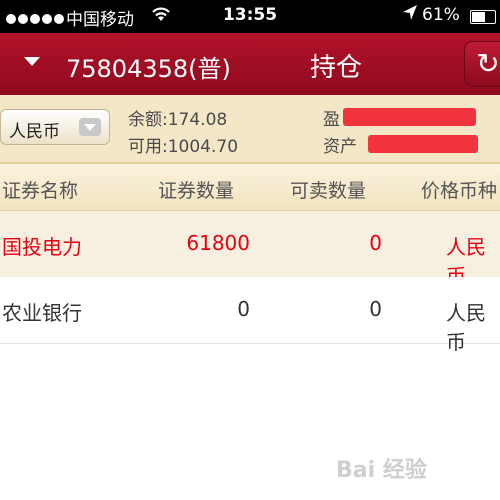 The image size is (500, 500). What do you see at coordinates (340, 147) in the screenshot?
I see `assets-label: 资产` at bounding box center [340, 147].